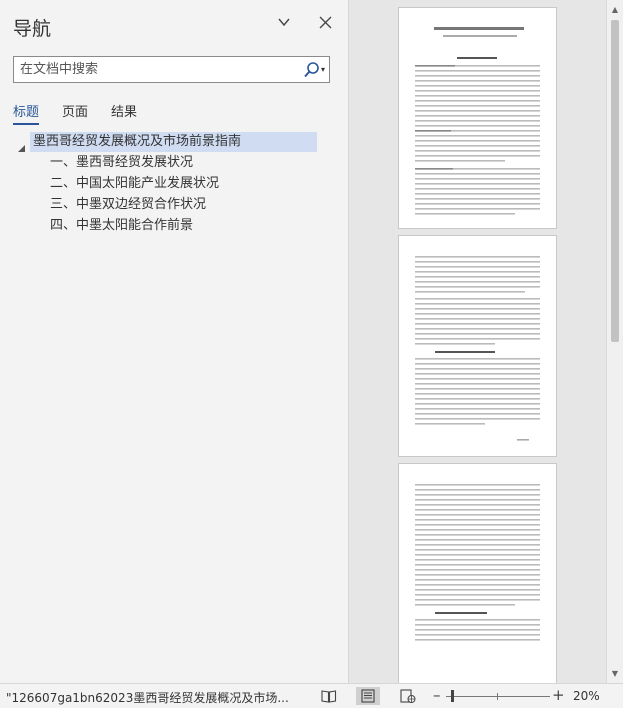  What do you see at coordinates (329, 696) in the screenshot?
I see `read-mode-book-icon` at bounding box center [329, 696].